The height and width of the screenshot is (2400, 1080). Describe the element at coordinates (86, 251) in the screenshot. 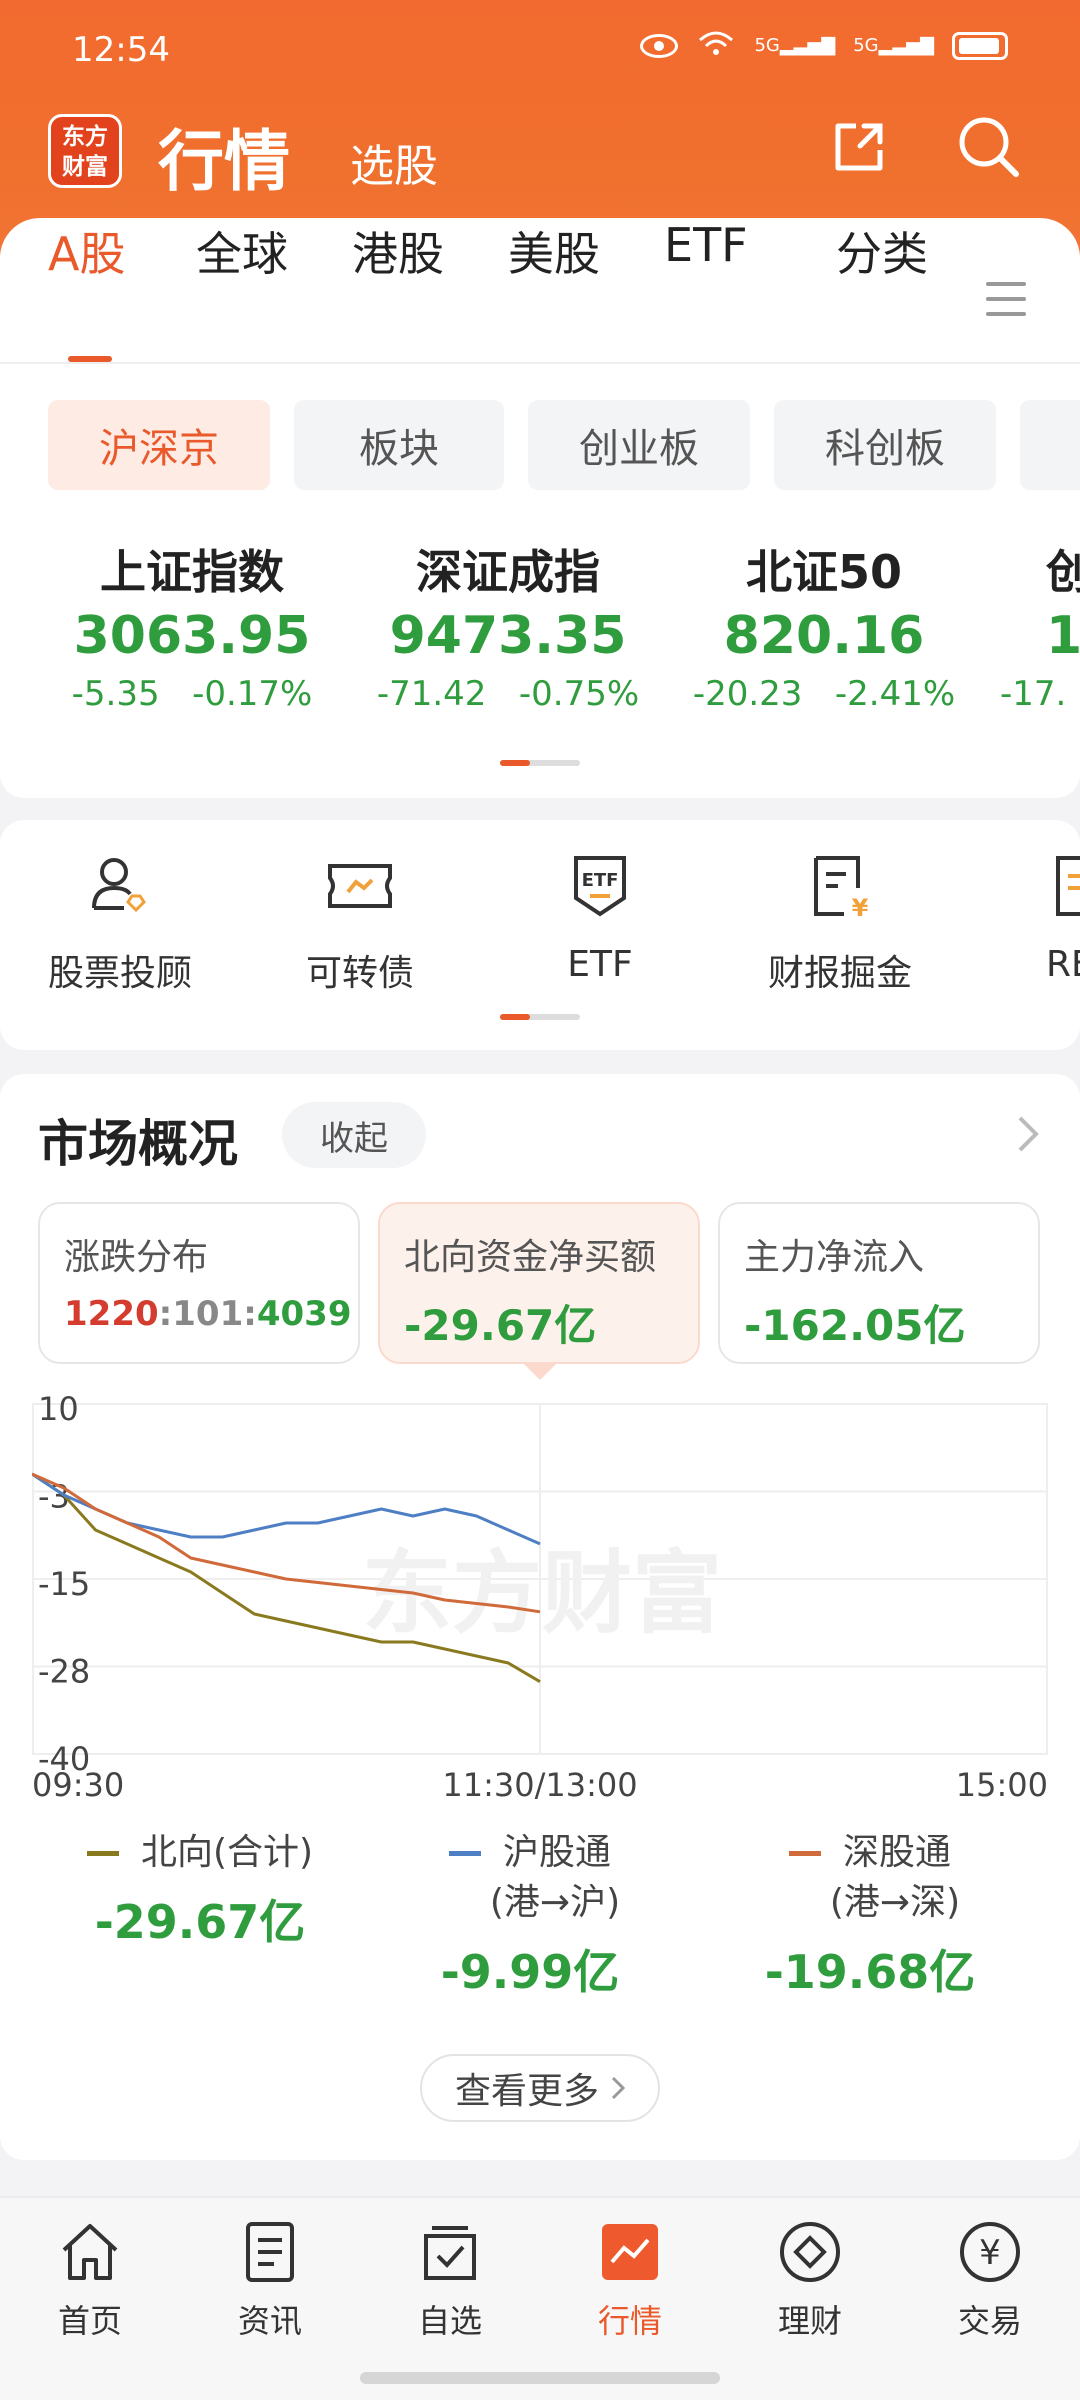

I see `tab-a-shares: A股` at that location.